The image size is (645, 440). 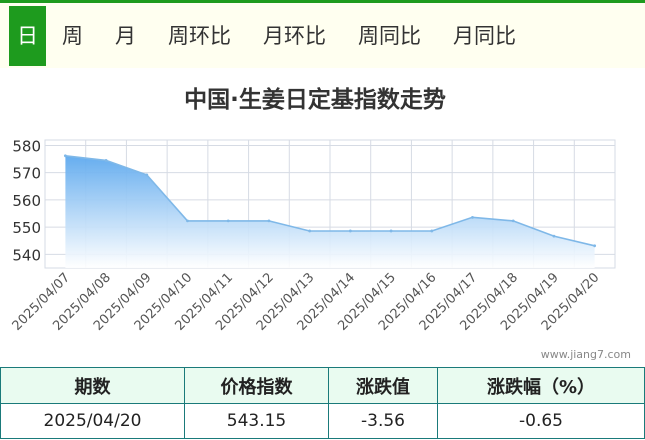 What do you see at coordinates (199, 36) in the screenshot?
I see `tab-week-over-week: 周环比` at bounding box center [199, 36].